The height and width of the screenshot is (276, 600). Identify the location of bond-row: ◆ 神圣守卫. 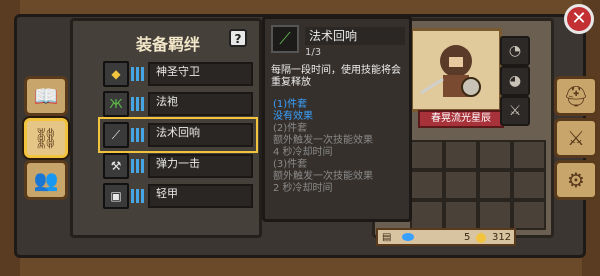
(178, 74).